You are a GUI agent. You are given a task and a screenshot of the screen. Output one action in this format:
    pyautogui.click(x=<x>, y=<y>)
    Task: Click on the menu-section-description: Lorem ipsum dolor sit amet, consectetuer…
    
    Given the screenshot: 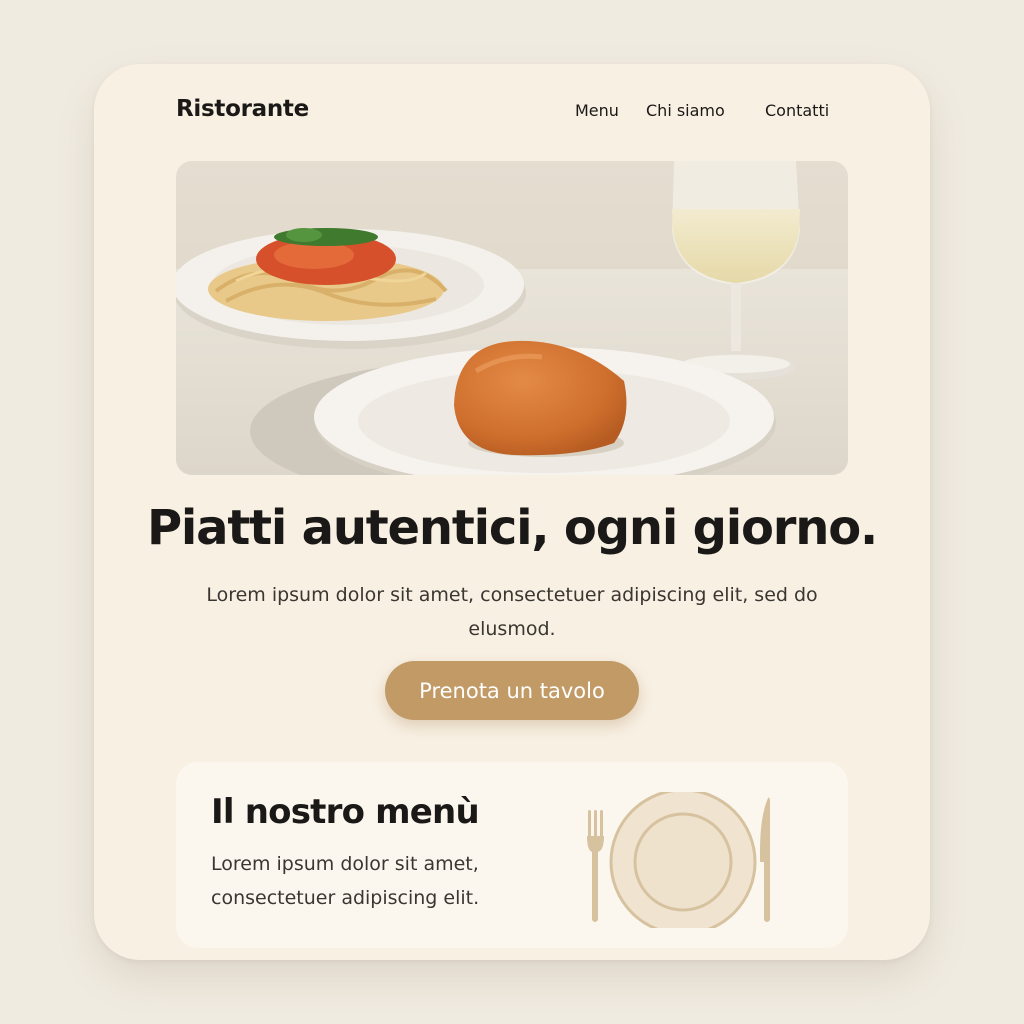 What is the action you would take?
    pyautogui.click(x=345, y=881)
    